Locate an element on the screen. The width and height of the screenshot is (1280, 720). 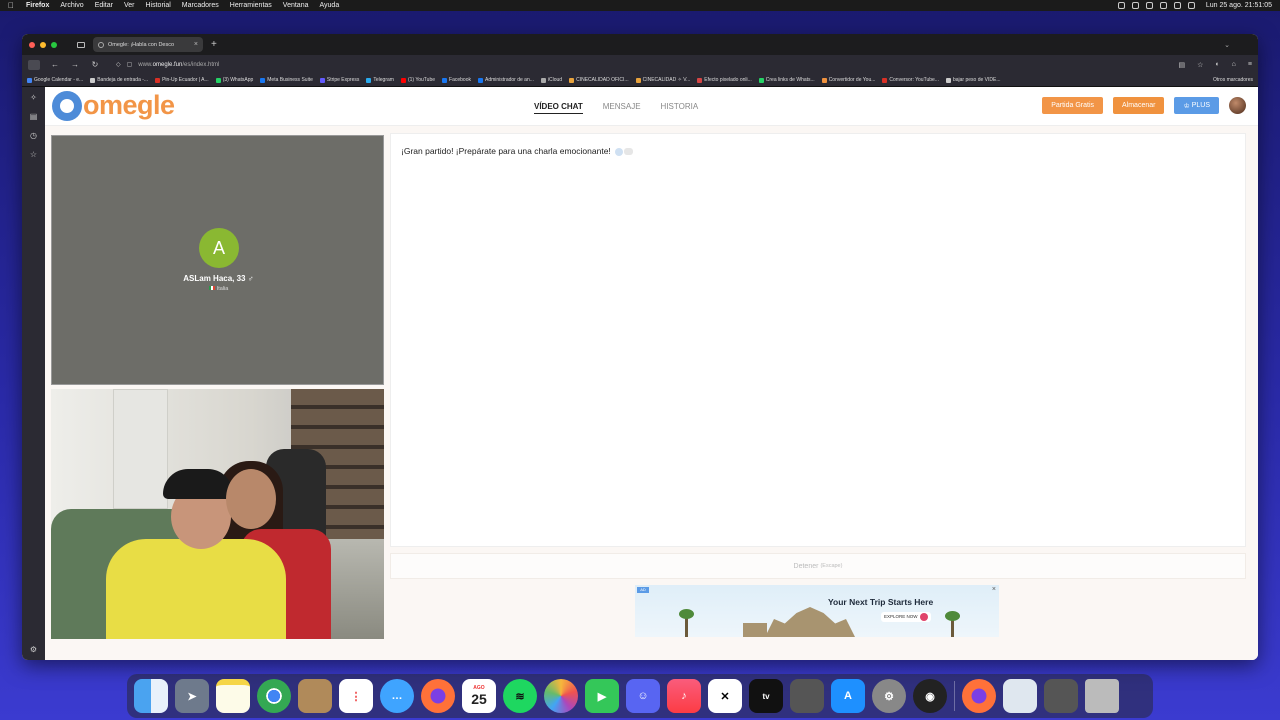
back-arrow-icon: ← is located at coordinates (55, 64).